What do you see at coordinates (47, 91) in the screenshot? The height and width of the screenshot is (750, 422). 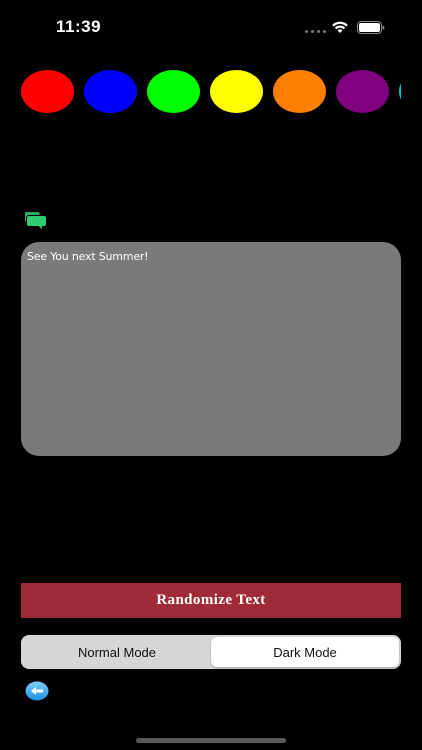 I see `color-swatch-red` at bounding box center [47, 91].